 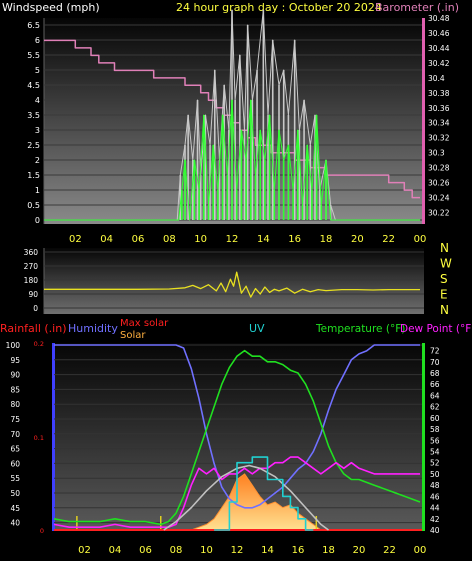 I want to click on baro-tick-label: 30.24, so click(x=439, y=198).